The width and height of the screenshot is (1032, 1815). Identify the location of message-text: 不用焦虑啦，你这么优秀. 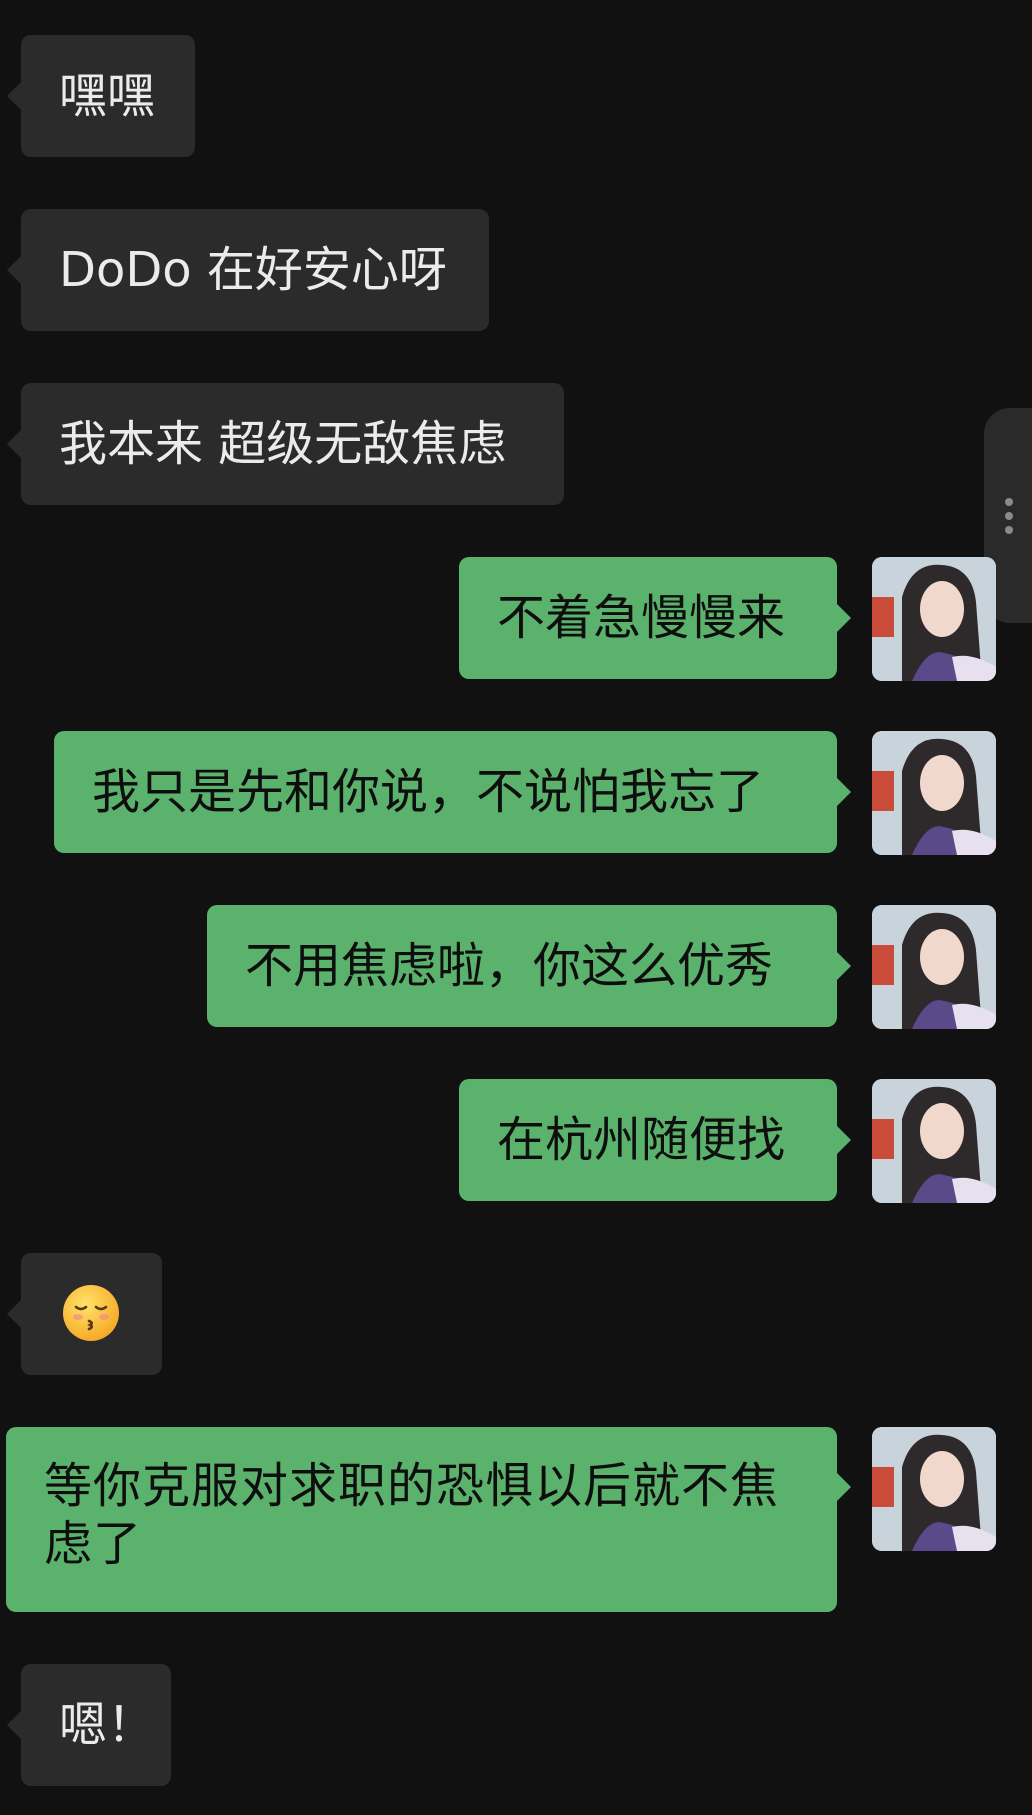
(509, 966).